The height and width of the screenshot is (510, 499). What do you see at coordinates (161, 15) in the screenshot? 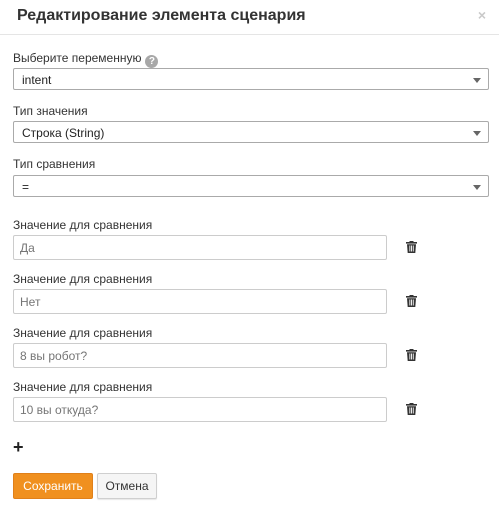
I see `dialog-title: Редактирование элемента сценария` at bounding box center [161, 15].